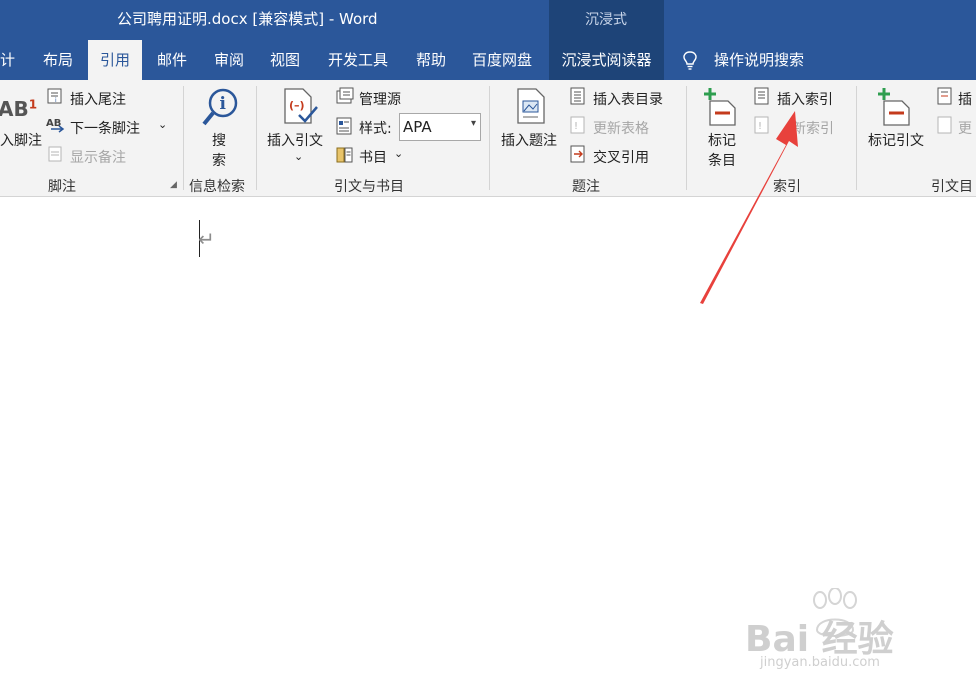  Describe the element at coordinates (373, 157) in the screenshot. I see `bibliography-button: 书目` at that location.